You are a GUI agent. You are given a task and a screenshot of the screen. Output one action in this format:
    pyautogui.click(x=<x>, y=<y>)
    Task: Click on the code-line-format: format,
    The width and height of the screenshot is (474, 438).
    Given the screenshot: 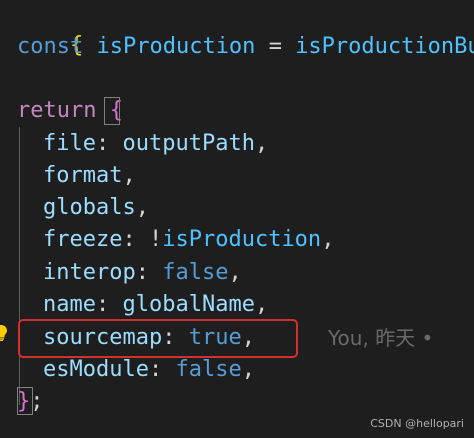 What is the action you would take?
    pyautogui.click(x=89, y=176)
    